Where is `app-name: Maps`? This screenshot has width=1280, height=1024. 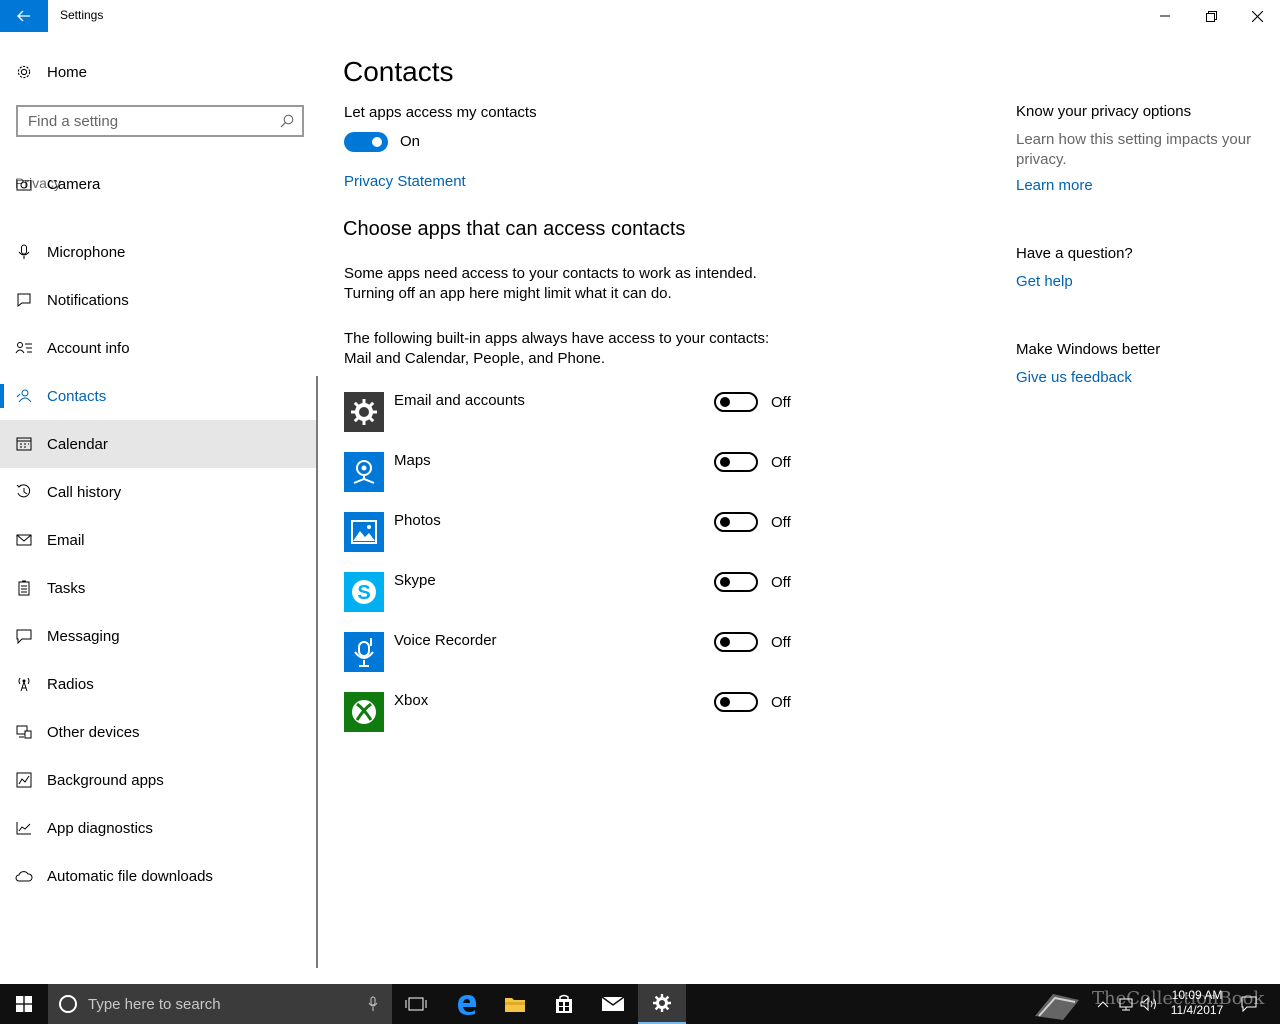
app-name: Maps is located at coordinates (412, 460).